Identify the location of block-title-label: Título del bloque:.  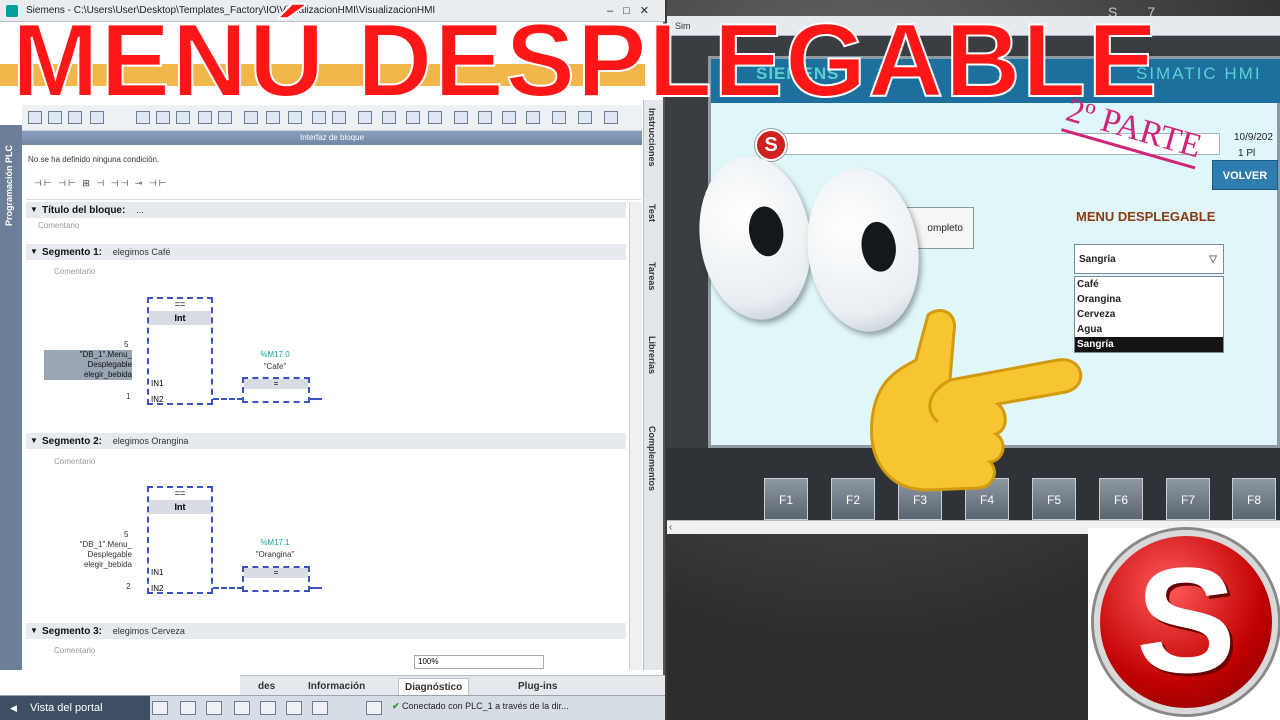
(84, 210).